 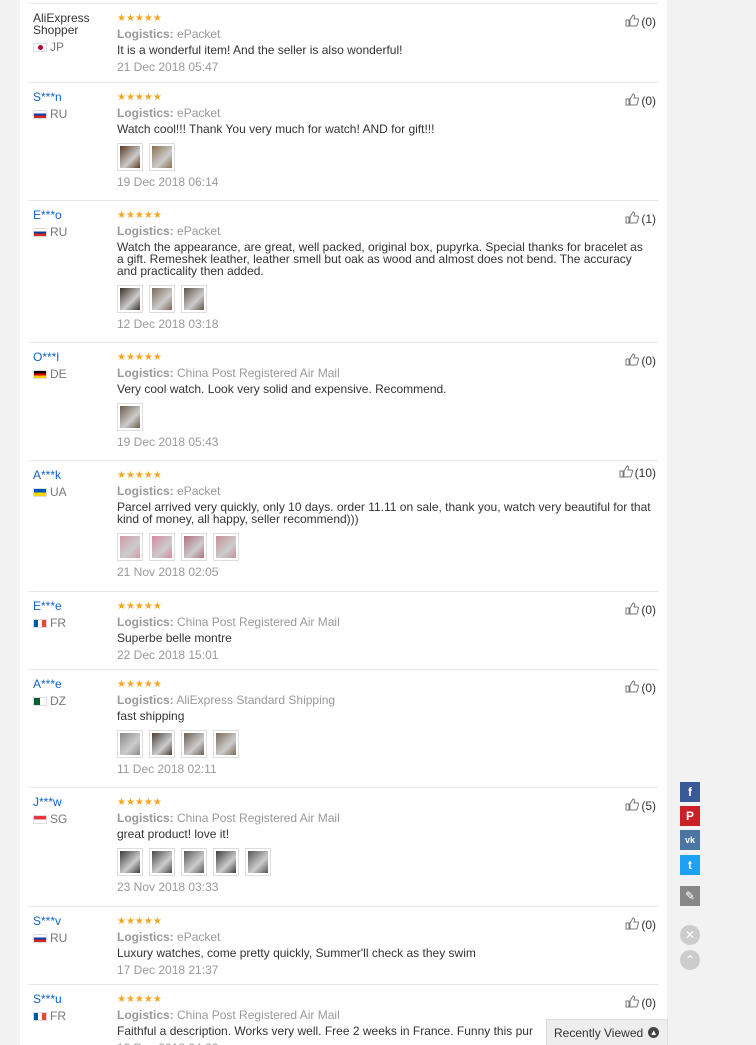 What do you see at coordinates (58, 374) in the screenshot?
I see `country-code: DE` at bounding box center [58, 374].